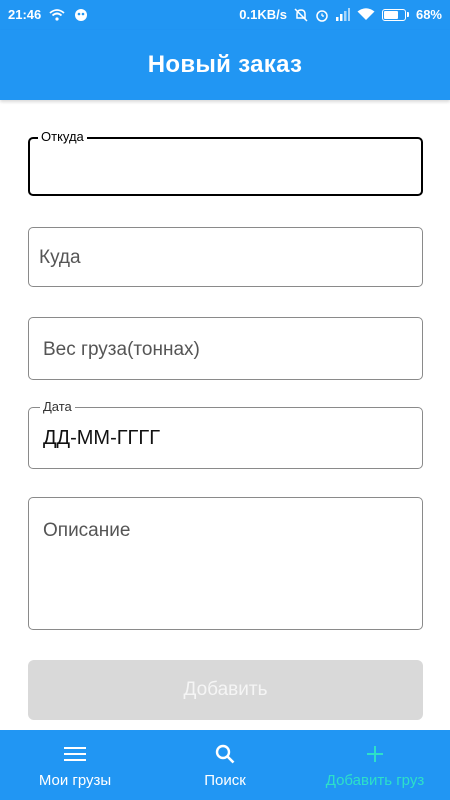  What do you see at coordinates (225, 563) in the screenshot?
I see `description-field: Описание` at bounding box center [225, 563].